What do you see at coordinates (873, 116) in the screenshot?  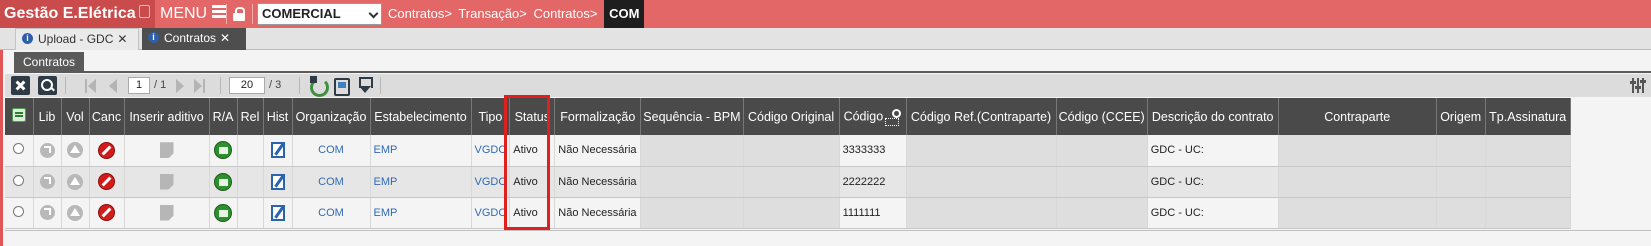 I see `column-header-codigo: Código` at bounding box center [873, 116].